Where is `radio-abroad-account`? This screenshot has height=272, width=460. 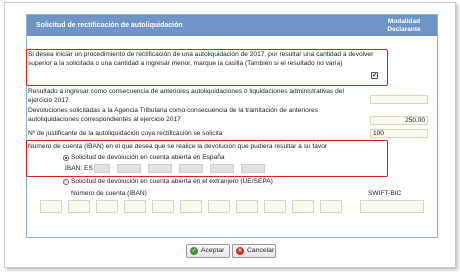
radio-abroad-account is located at coordinates (66, 182).